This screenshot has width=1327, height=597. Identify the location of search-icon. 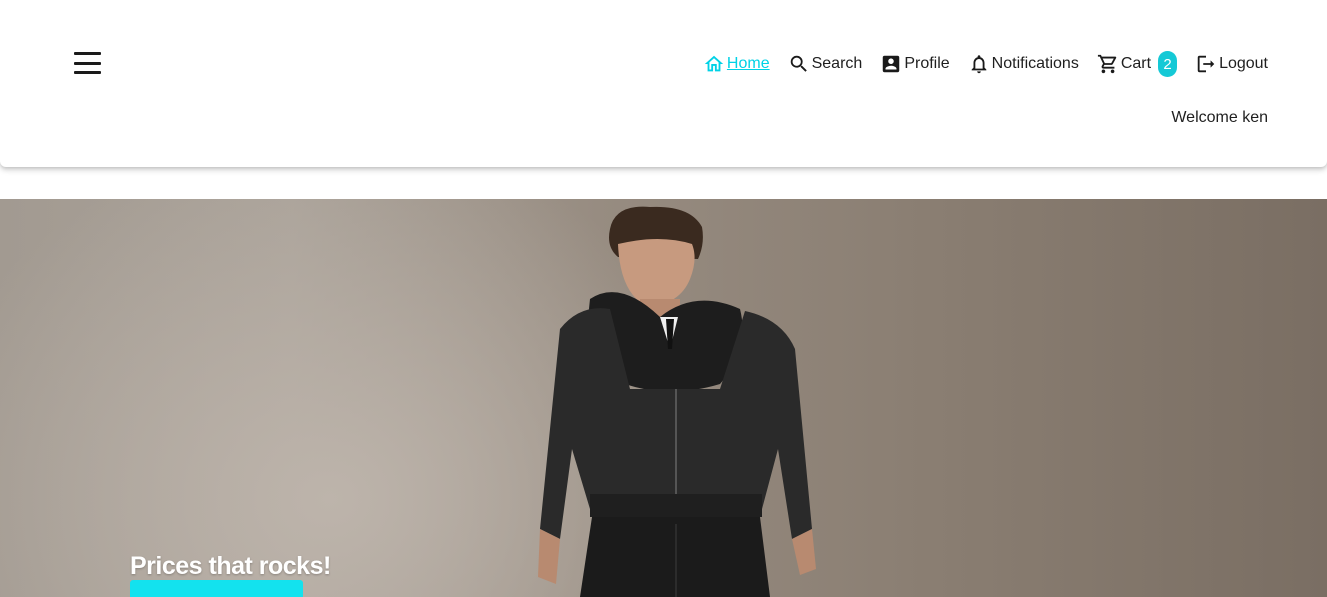
(798, 63).